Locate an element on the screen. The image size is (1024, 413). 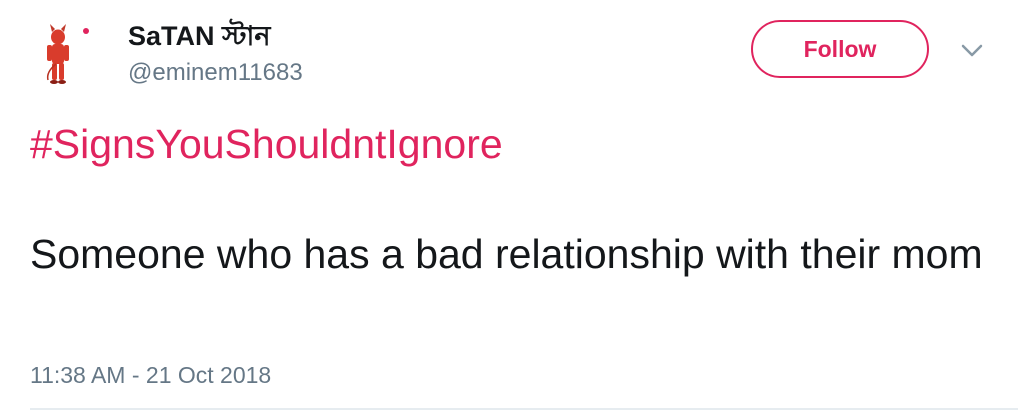
chevron-down-icon is located at coordinates (972, 50).